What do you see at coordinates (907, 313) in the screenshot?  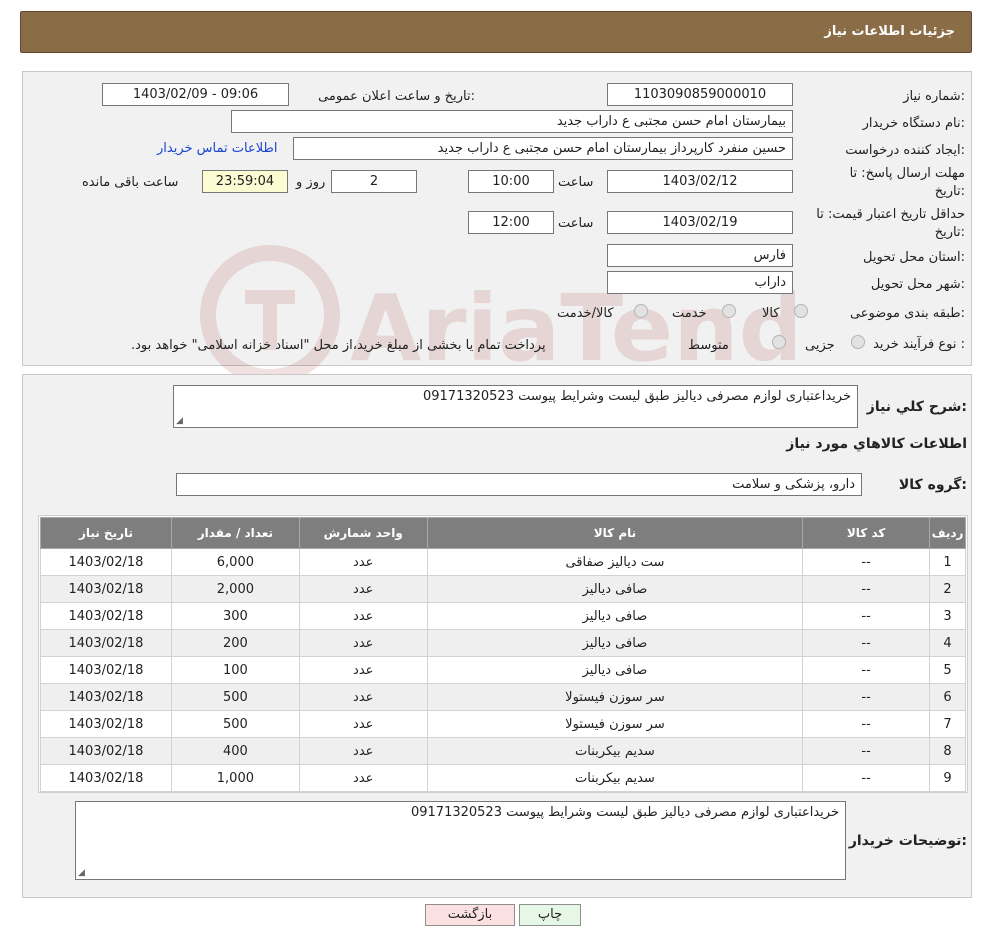 I see `category-label: طبقه بندی موضوعی:` at bounding box center [907, 313].